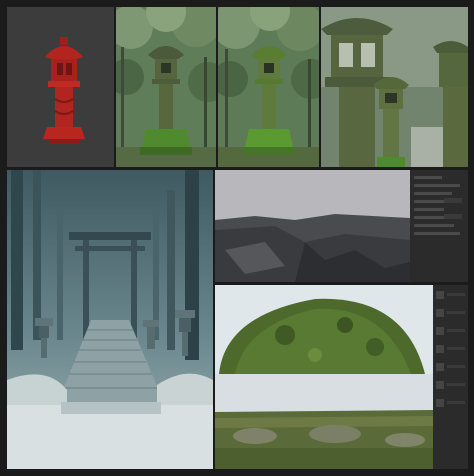  I want to click on sidebar-top-image, so click(439, 226).